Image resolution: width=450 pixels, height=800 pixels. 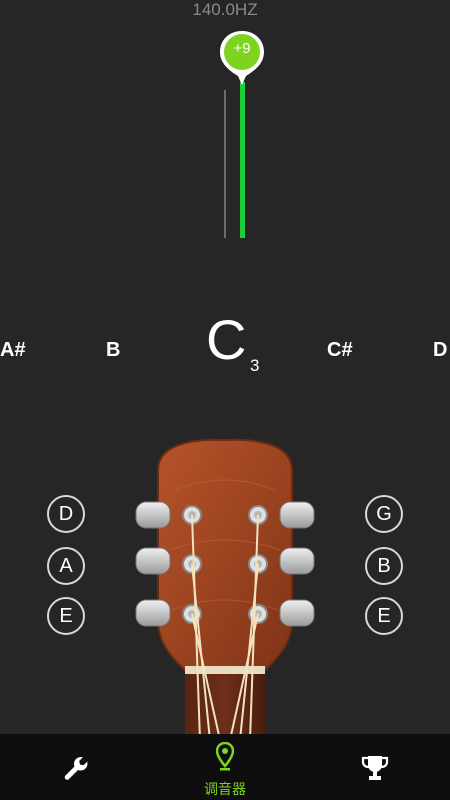 I want to click on string-button-a: A, so click(x=66, y=566).